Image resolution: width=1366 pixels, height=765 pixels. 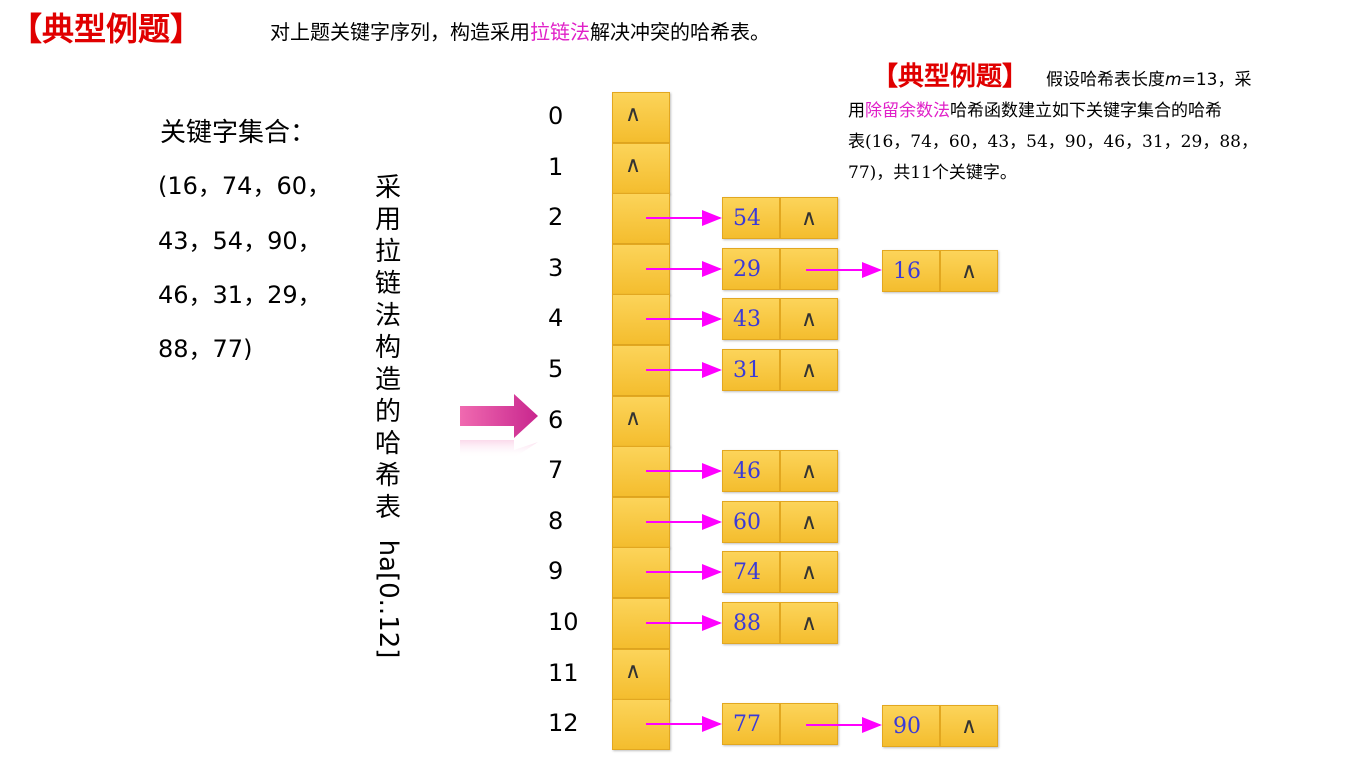 What do you see at coordinates (764, 471) in the screenshot?
I see `pointer-arrows` at bounding box center [764, 471].